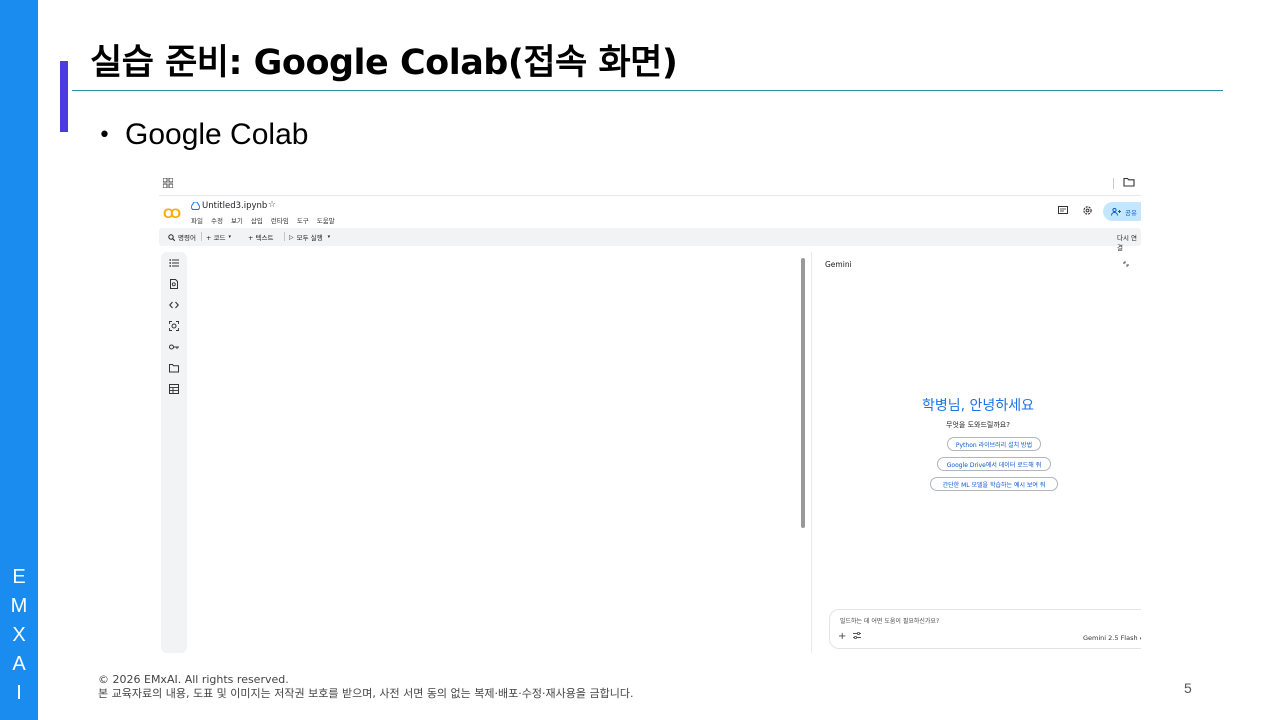 This screenshot has height=720, width=1280. I want to click on find-icon, so click(174, 284).